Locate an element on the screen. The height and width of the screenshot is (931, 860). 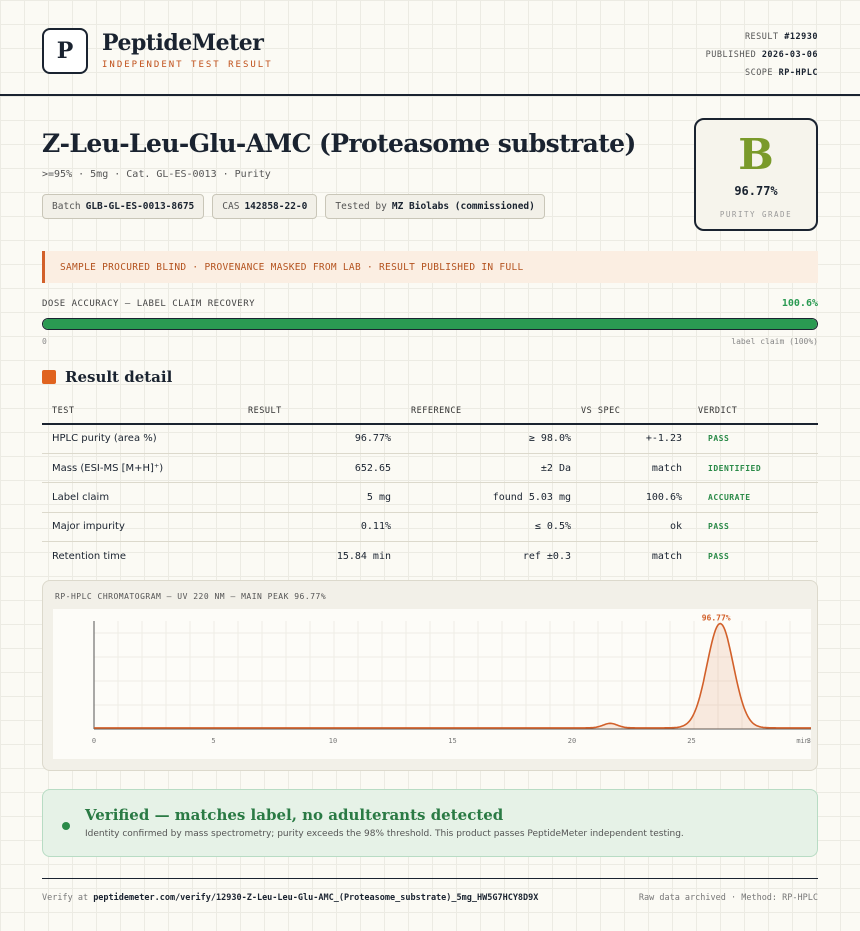
column-header: RESULT is located at coordinates (319, 411).